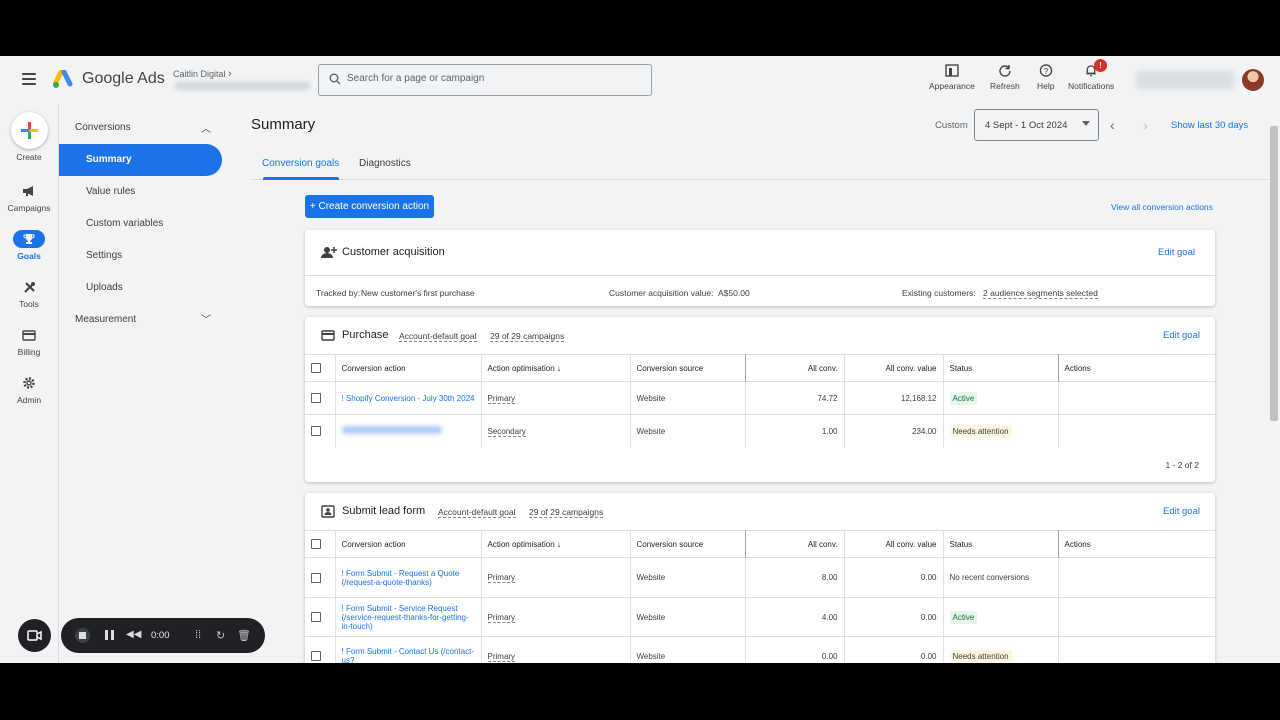 The image size is (1280, 720). I want to click on plus-icon, so click(29, 130).